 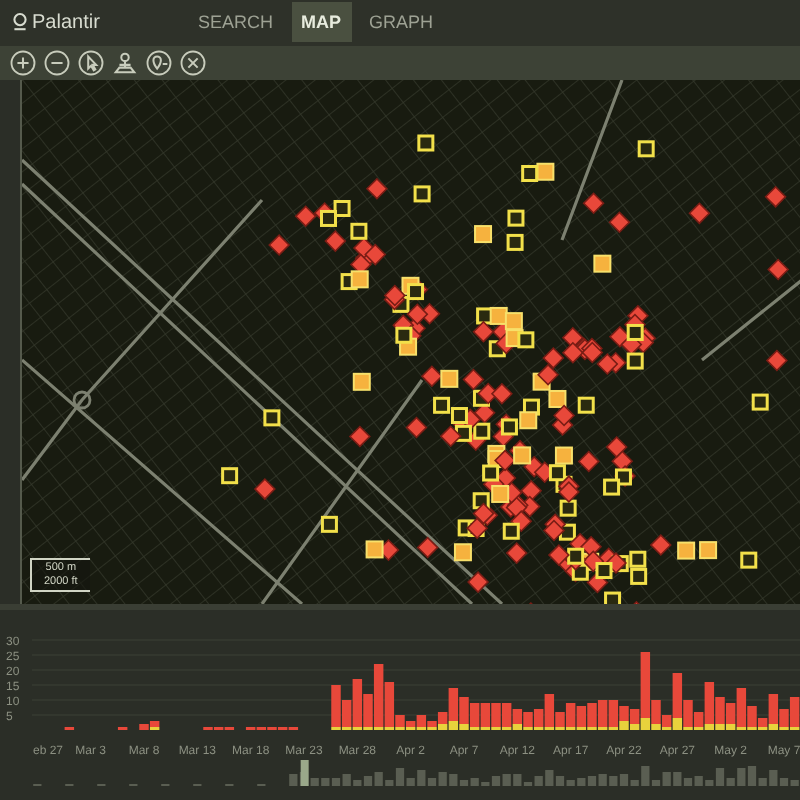 I want to click on nav-tab: MAP, so click(x=321, y=22).